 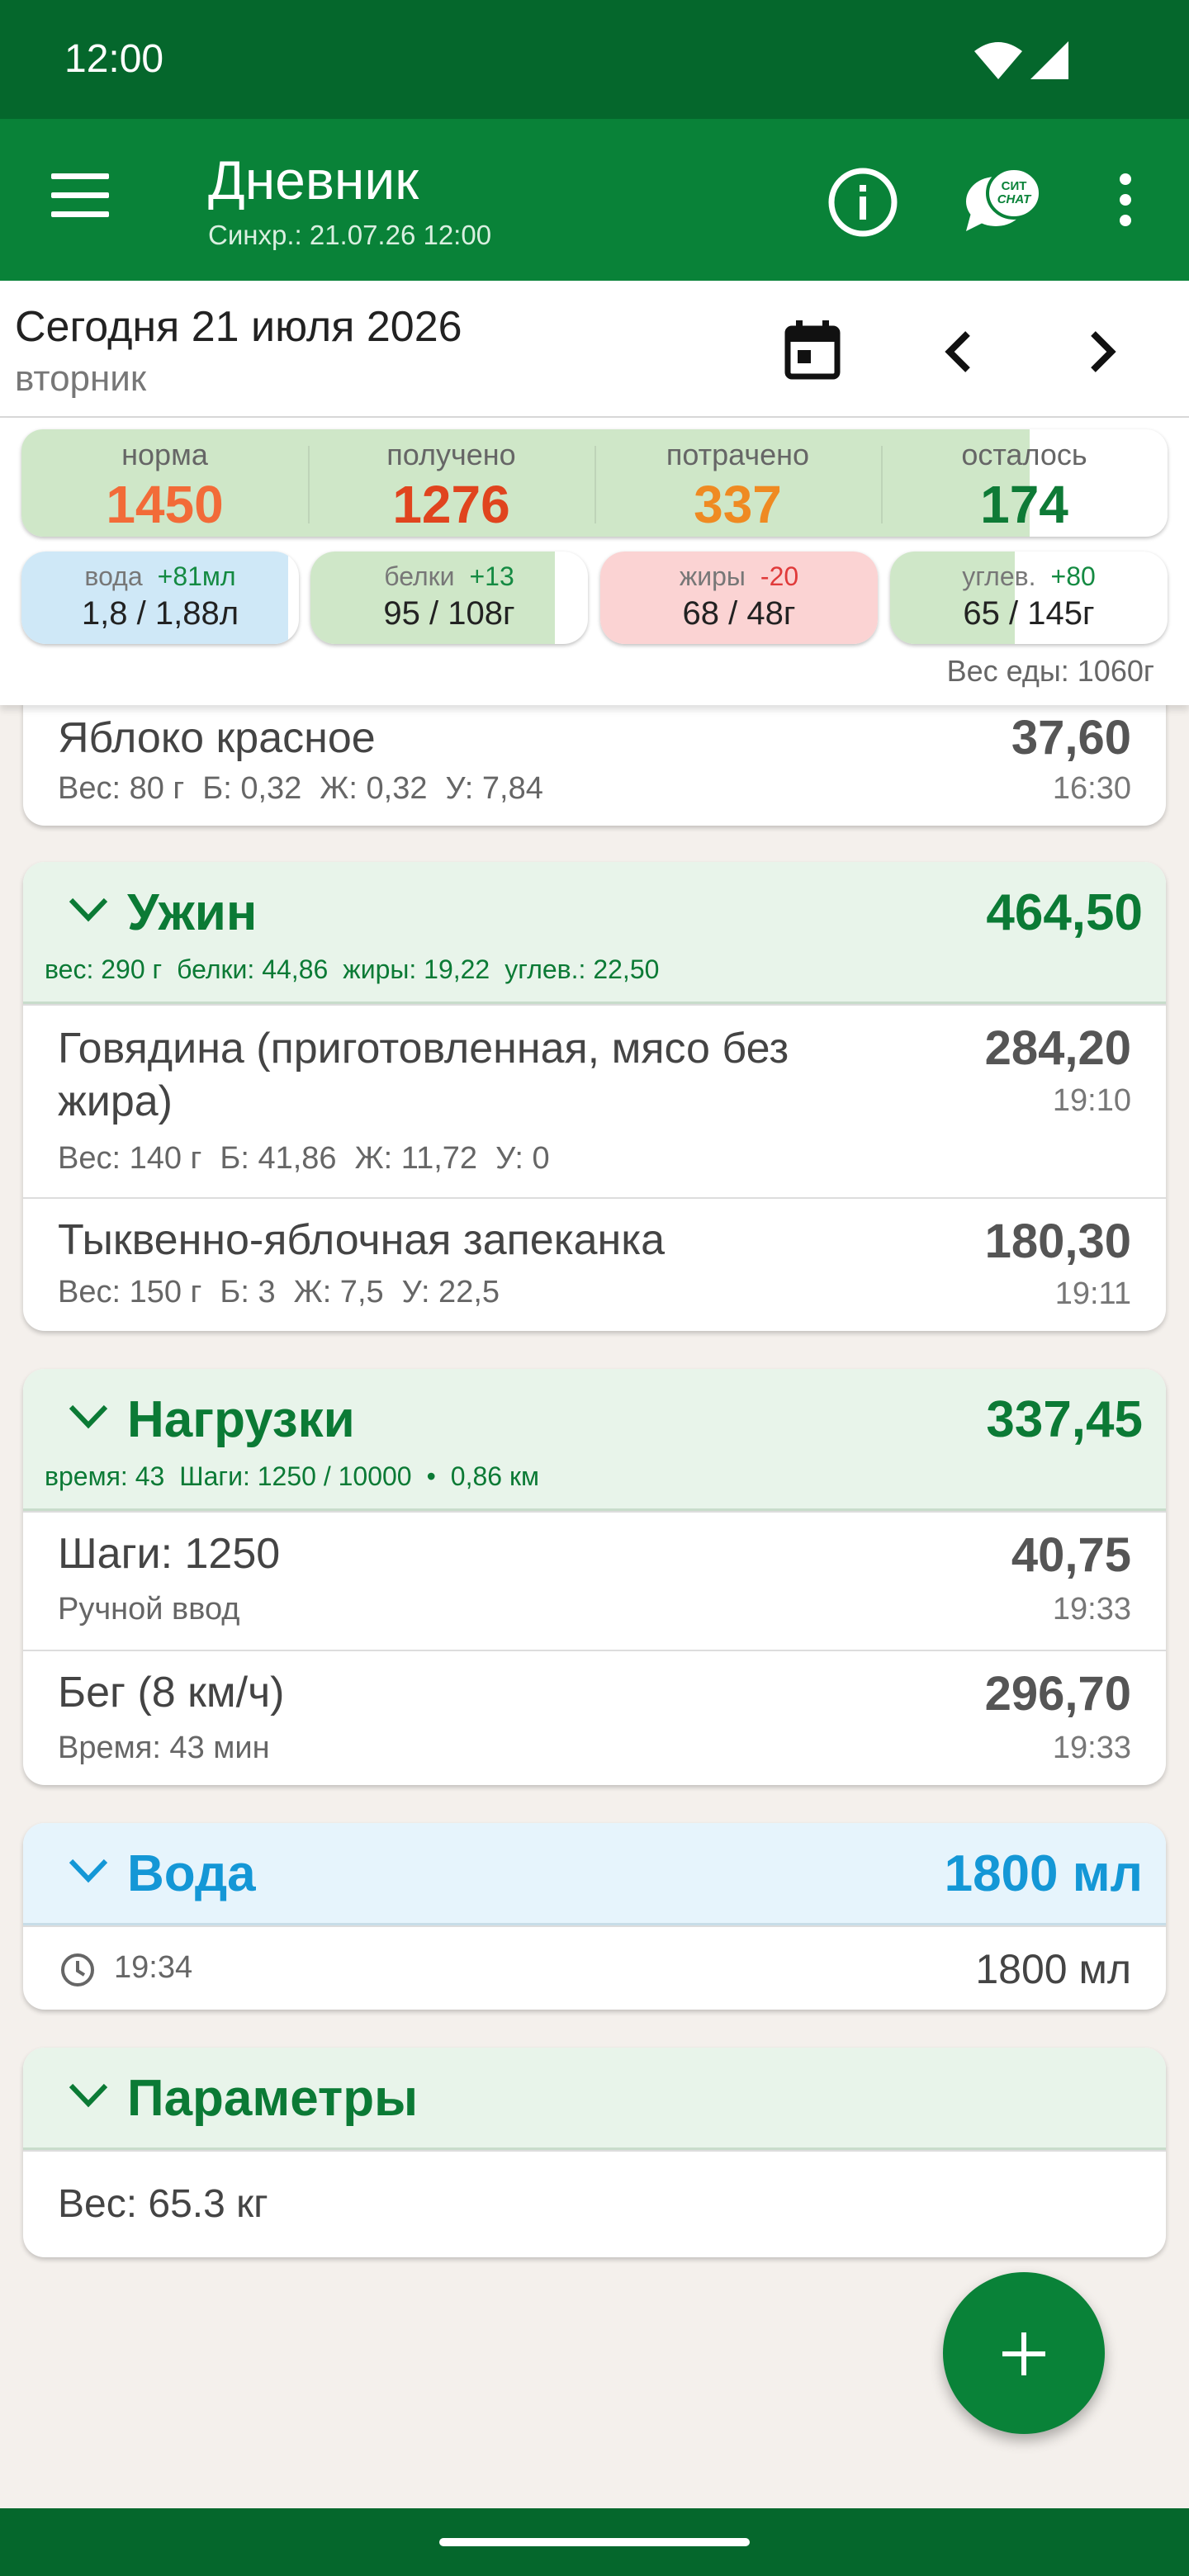 I want to click on parameters-card: Параметры Вес: 65.3 кг, so click(x=594, y=2152).